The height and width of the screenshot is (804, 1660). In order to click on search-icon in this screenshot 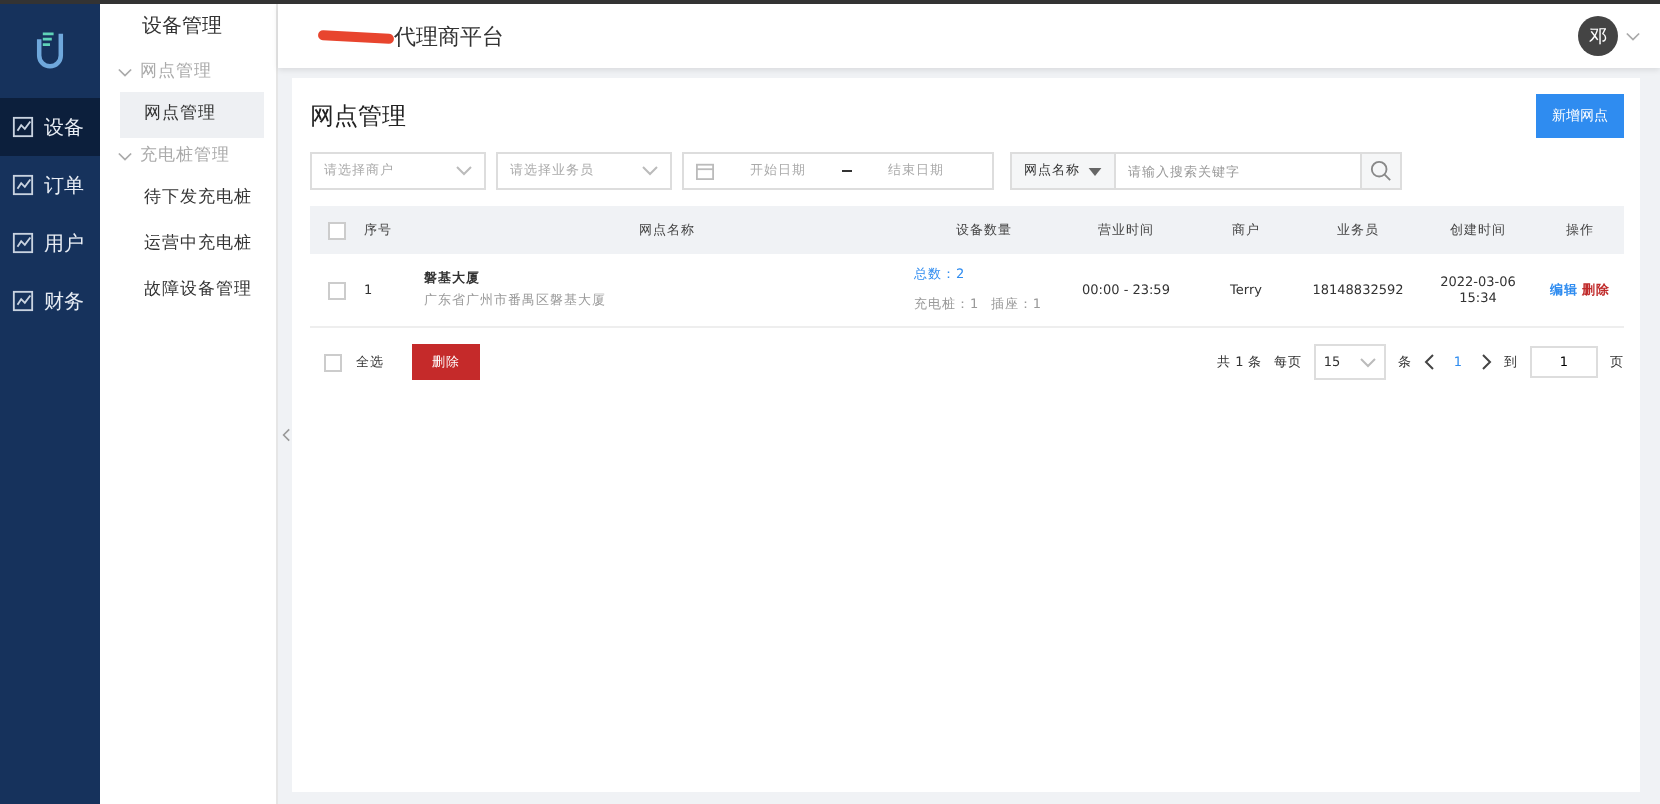, I will do `click(1381, 171)`.